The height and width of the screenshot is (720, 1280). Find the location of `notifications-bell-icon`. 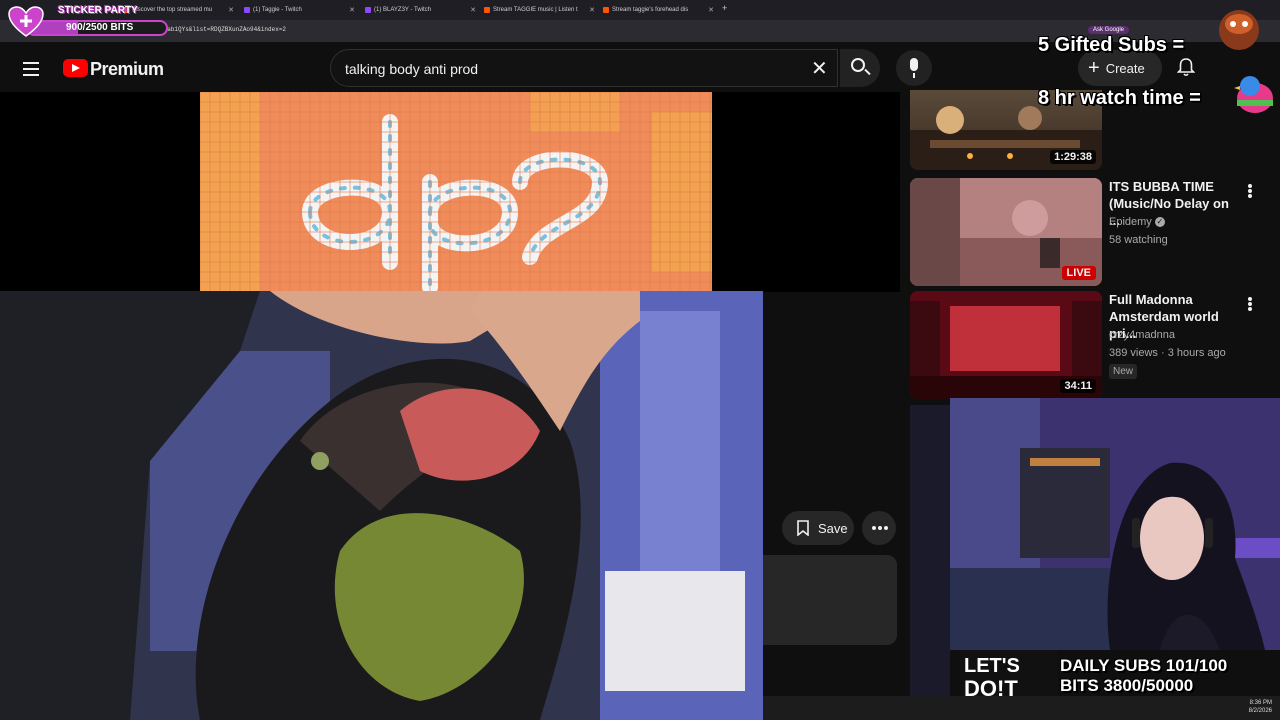

notifications-bell-icon is located at coordinates (1186, 67).